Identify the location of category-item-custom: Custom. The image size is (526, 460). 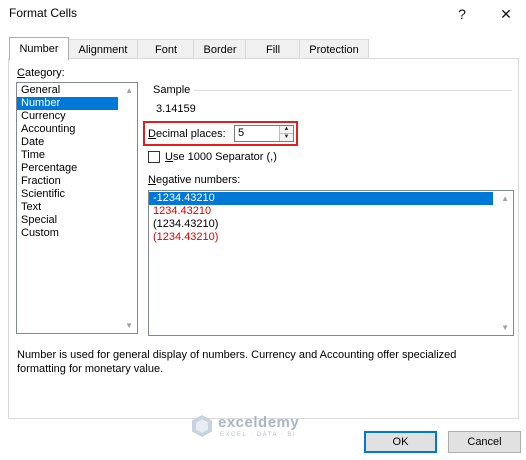
(77, 233).